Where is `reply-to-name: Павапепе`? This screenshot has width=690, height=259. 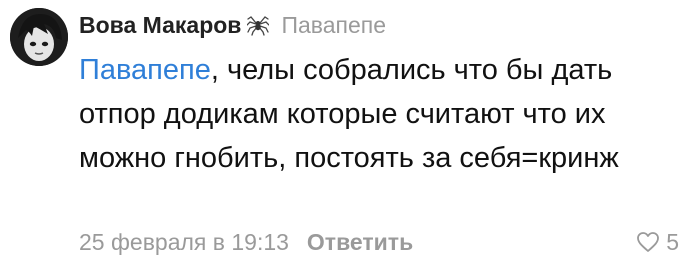
reply-to-name: Павапепе is located at coordinates (333, 25).